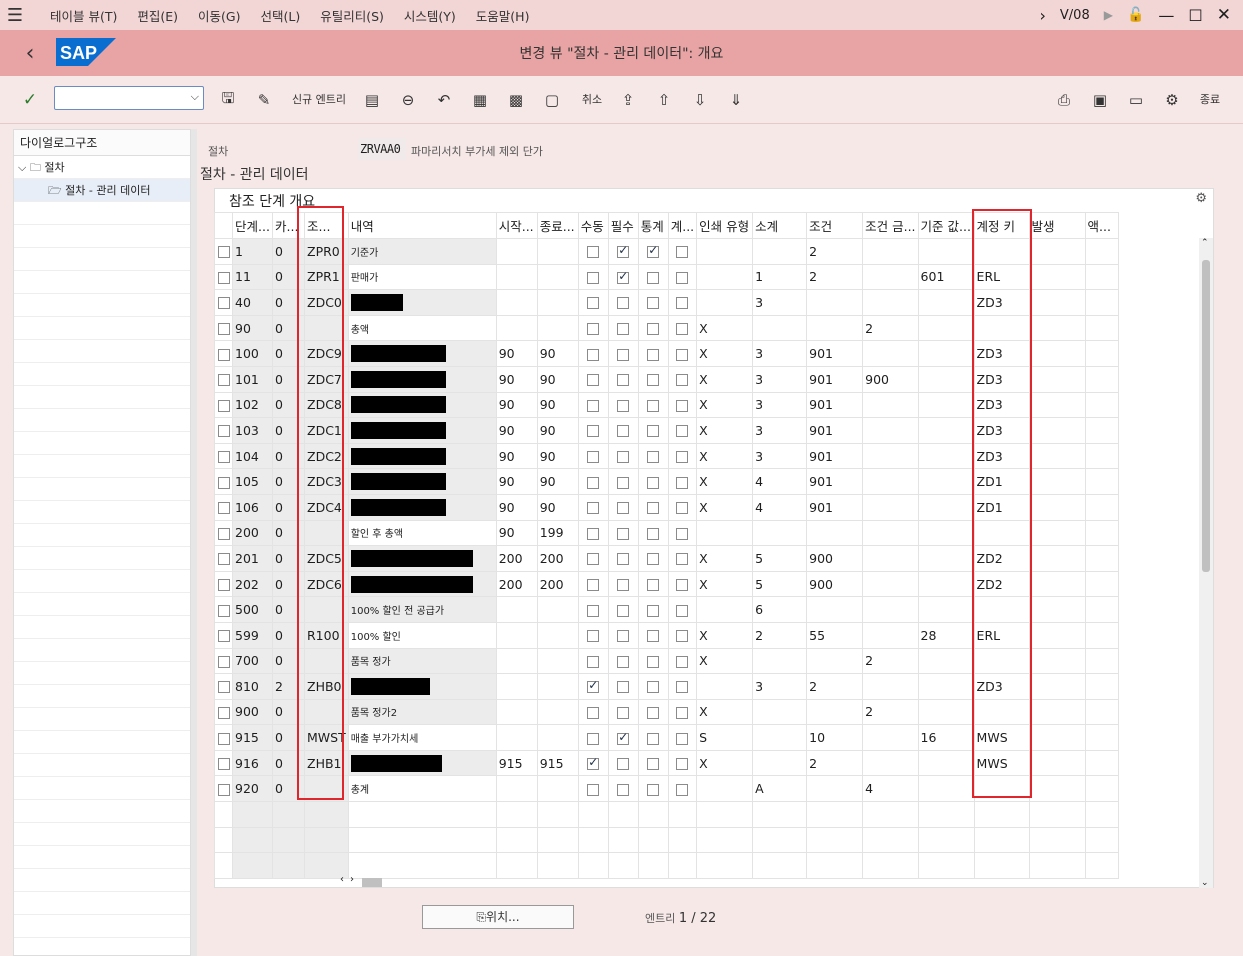 The image size is (1243, 956). I want to click on display-change-icon: ✎, so click(264, 100).